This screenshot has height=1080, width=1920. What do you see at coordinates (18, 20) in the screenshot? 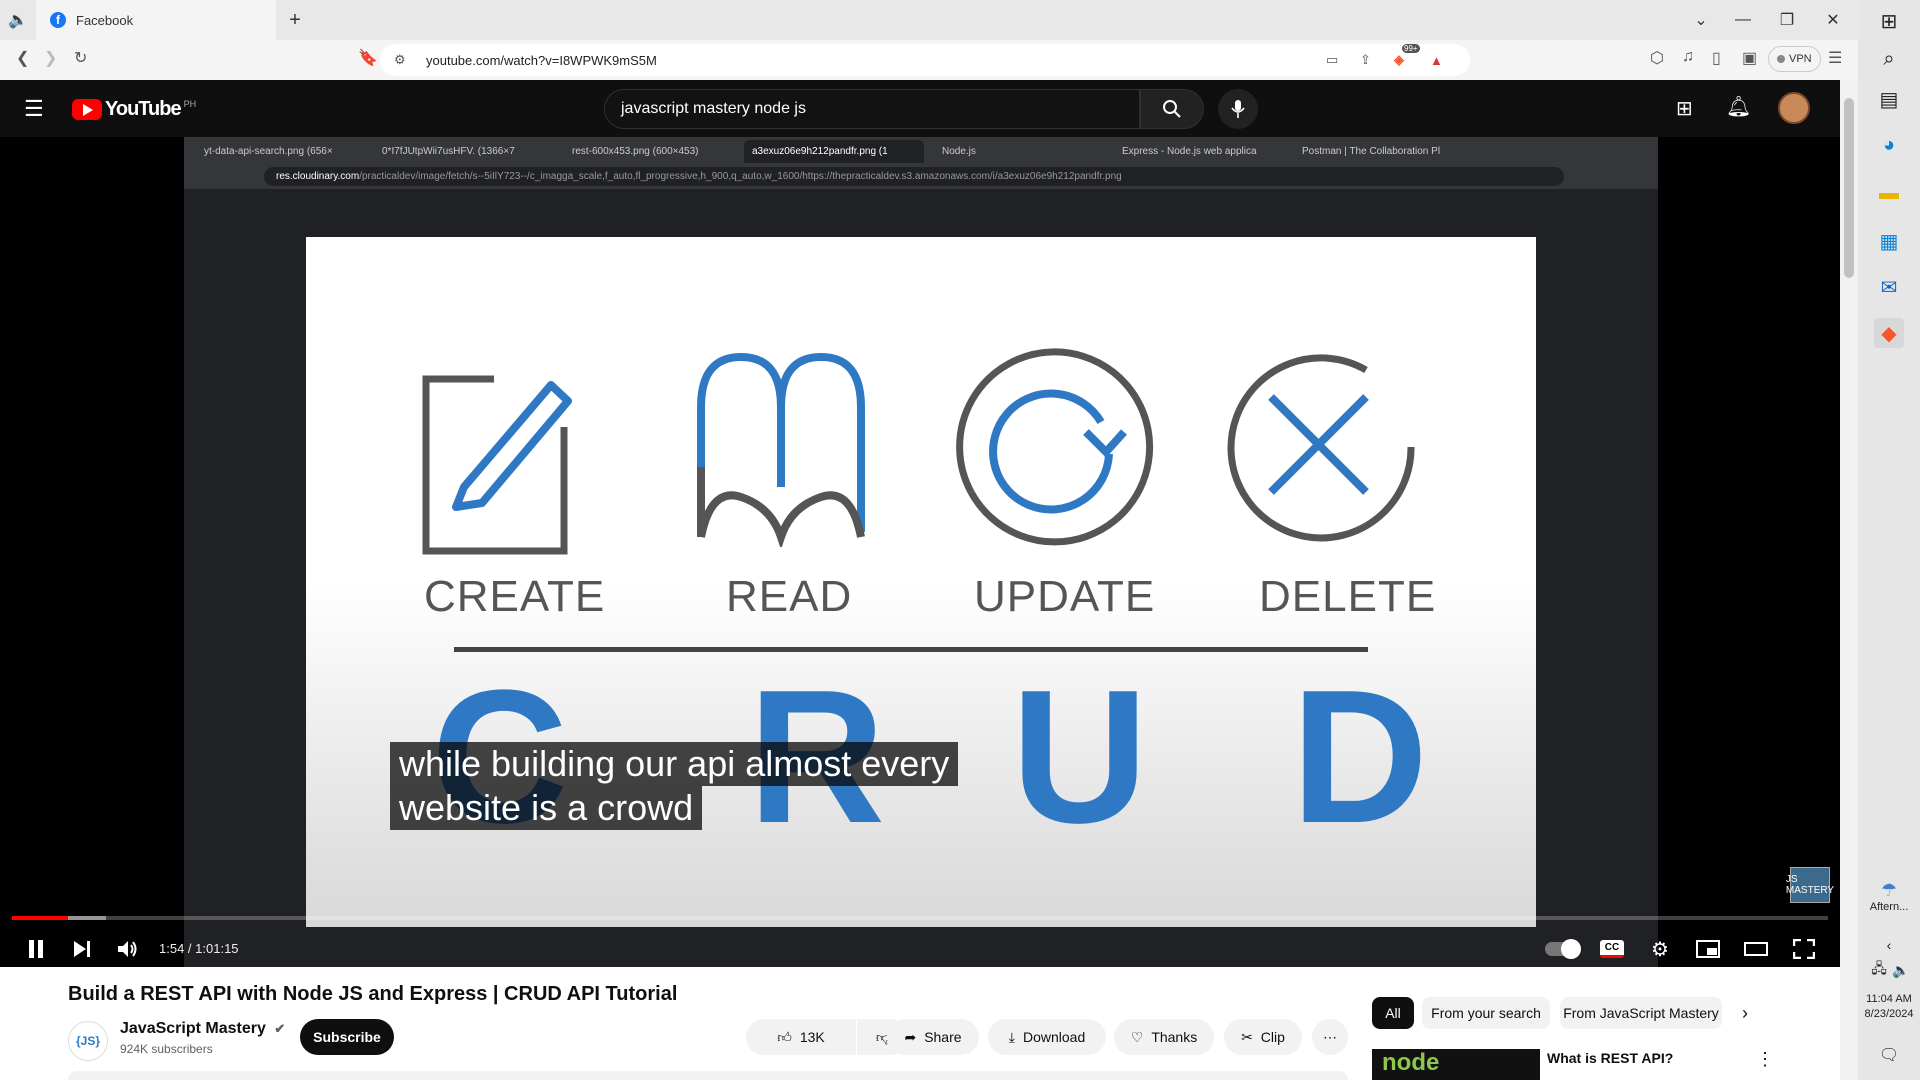
I see `tab-audio-icon: 🔈` at bounding box center [18, 20].